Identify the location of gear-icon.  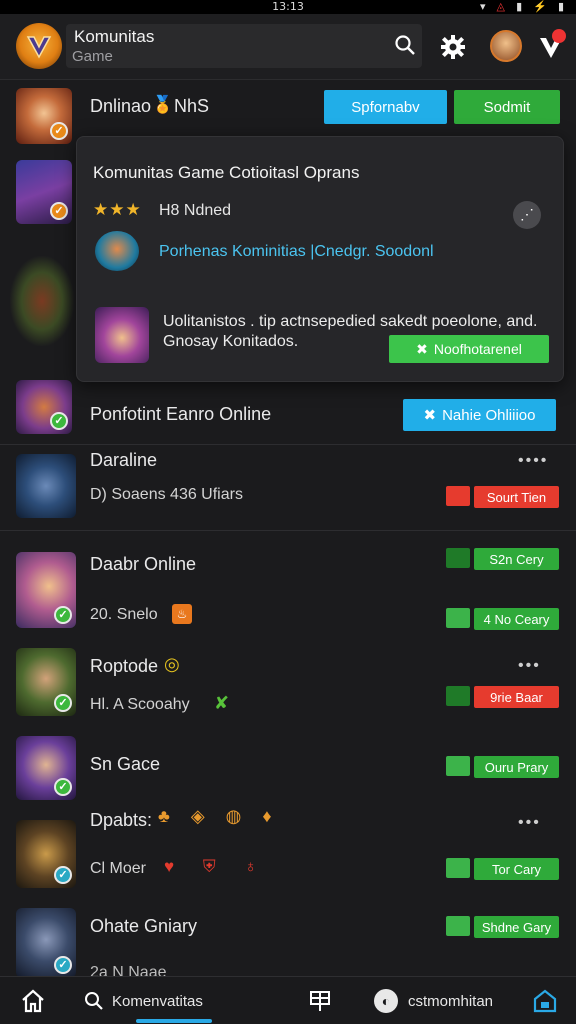
(453, 47).